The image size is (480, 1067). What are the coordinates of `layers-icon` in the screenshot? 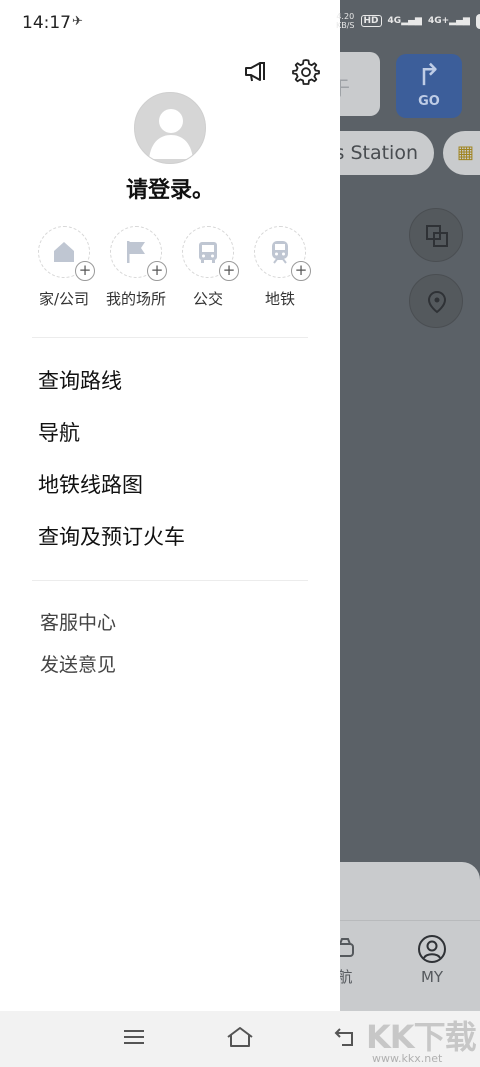 It's located at (437, 236).